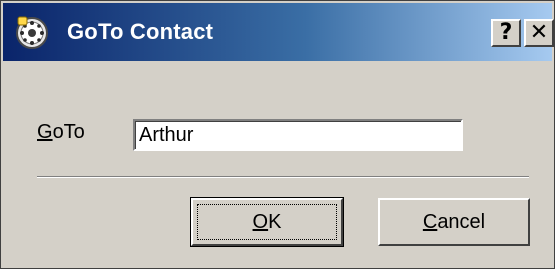 This screenshot has height=271, width=557. Describe the element at coordinates (45, 132) in the screenshot. I see `goto-label-mnemonic: G` at that location.